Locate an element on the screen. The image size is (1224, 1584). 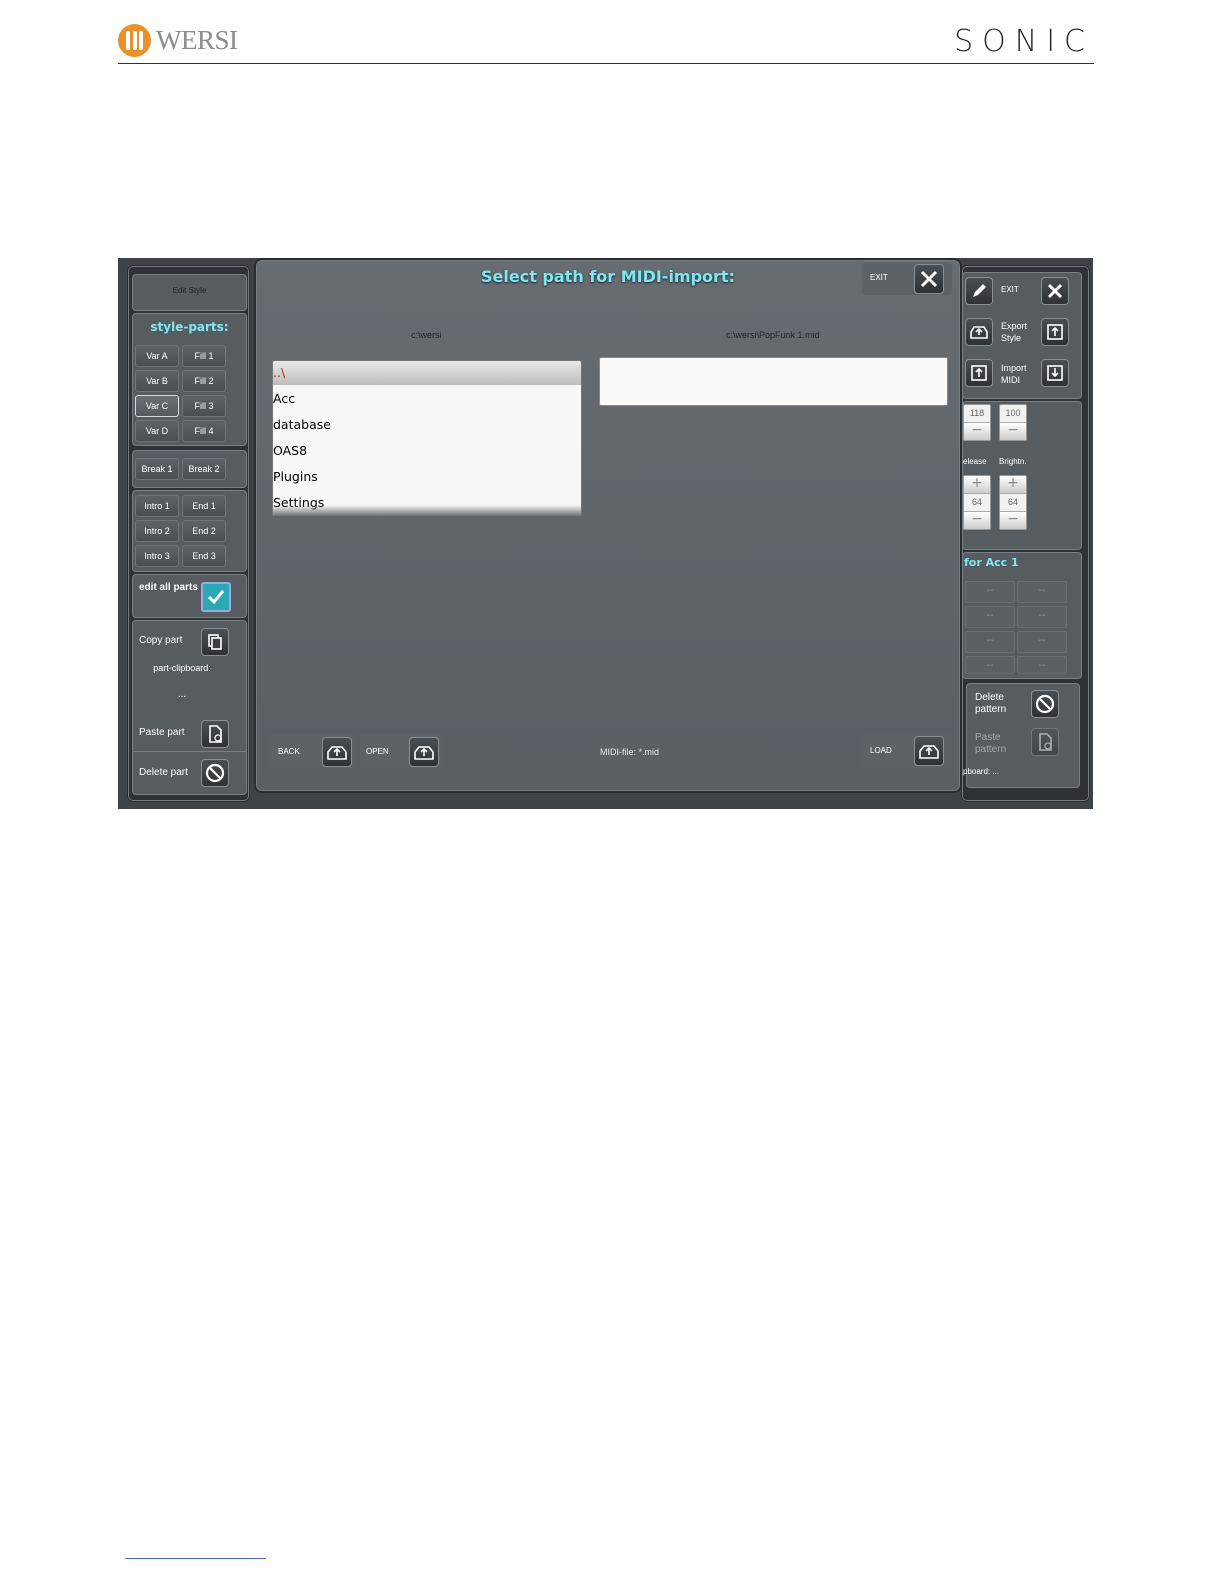
list-fade is located at coordinates (427, 510).